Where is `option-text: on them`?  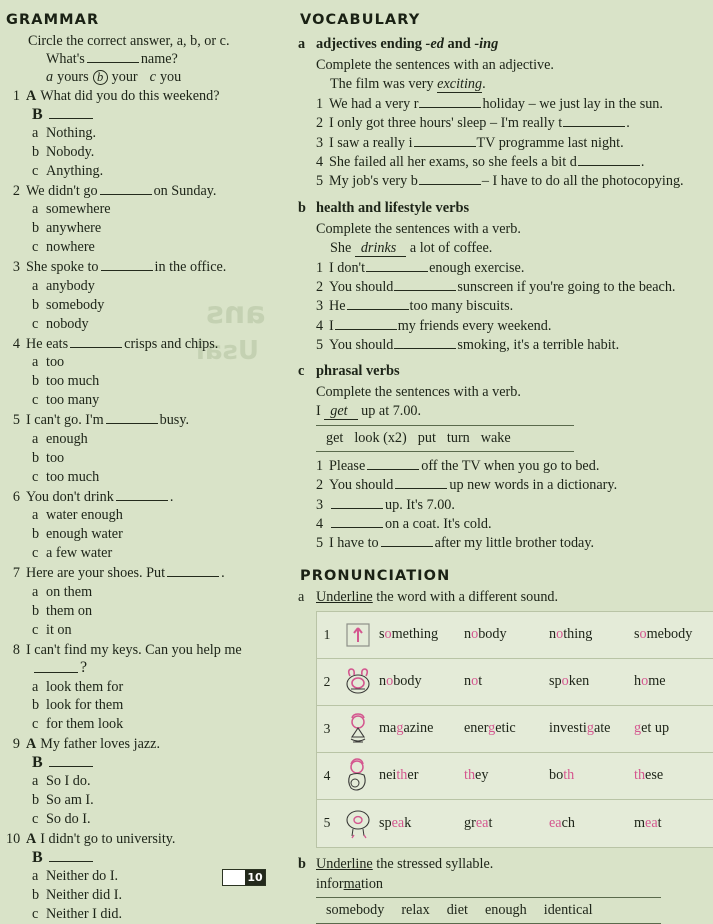
option-text: on them is located at coordinates (69, 592).